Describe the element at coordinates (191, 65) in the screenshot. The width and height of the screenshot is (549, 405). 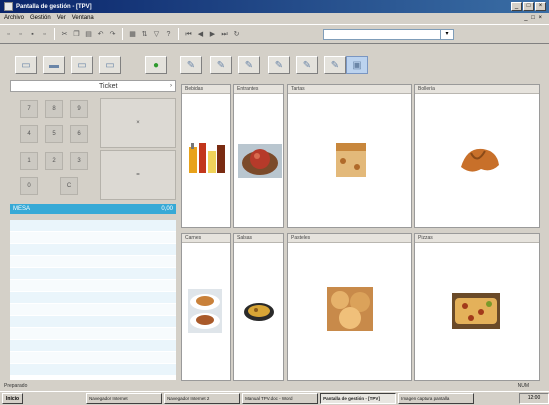
I see `tool1-button: ✎` at that location.